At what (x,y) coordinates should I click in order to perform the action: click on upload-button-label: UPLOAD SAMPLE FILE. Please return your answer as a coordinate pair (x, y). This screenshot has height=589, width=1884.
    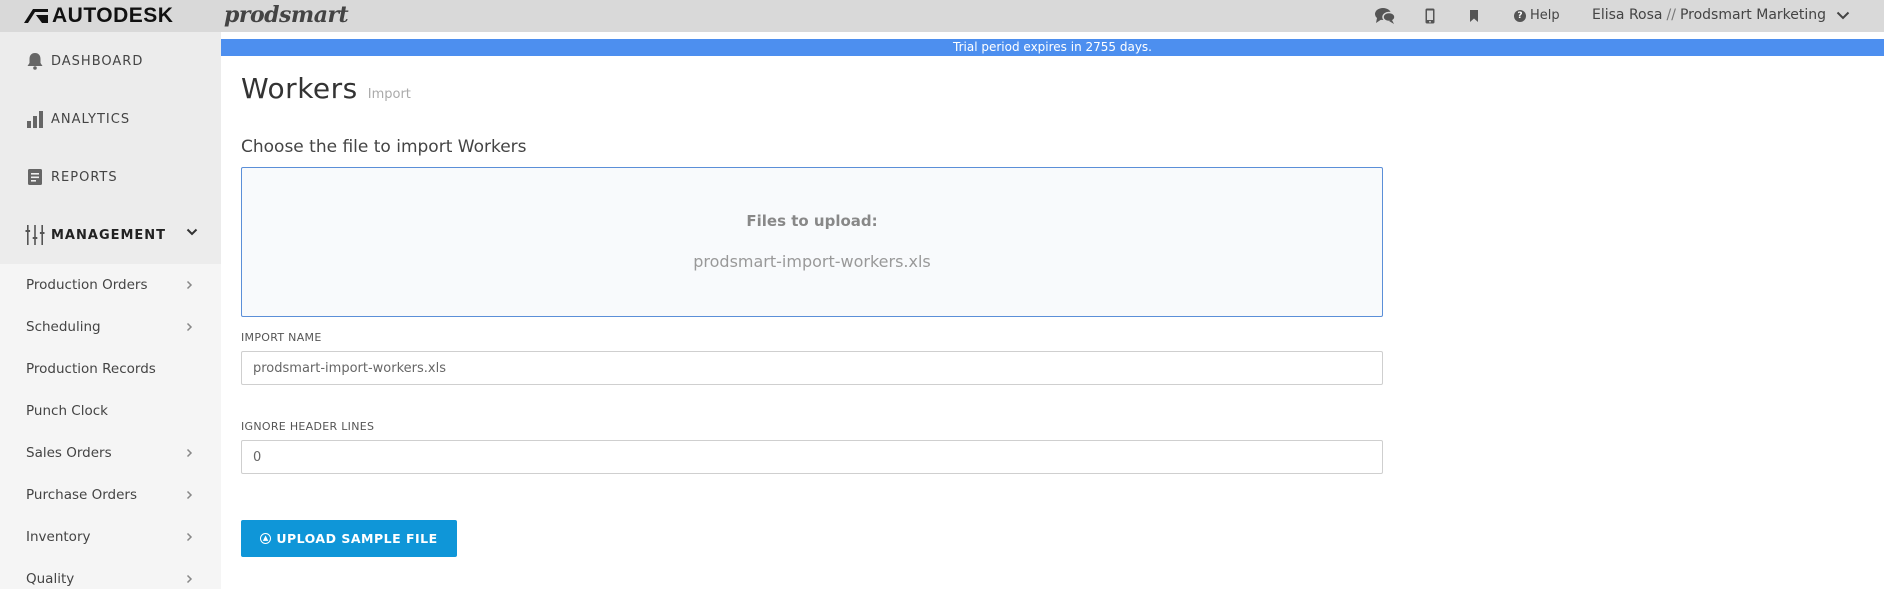
    Looking at the image, I should click on (357, 538).